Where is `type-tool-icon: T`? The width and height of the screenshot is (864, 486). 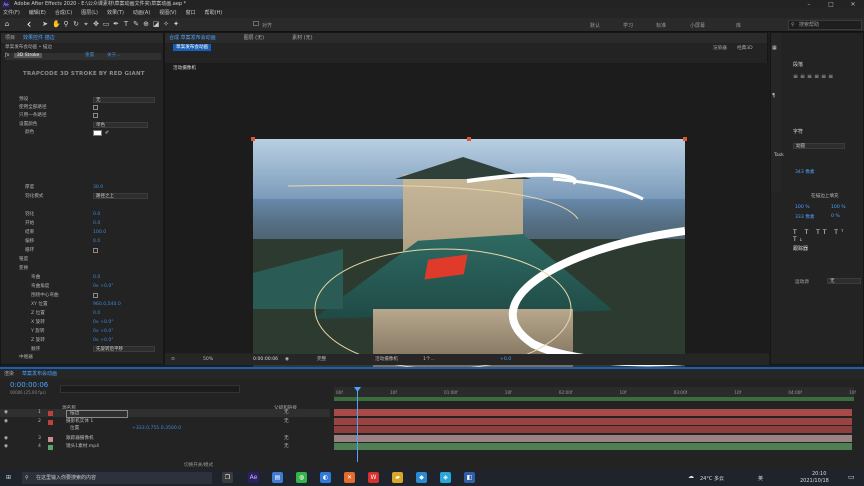
type-tool-icon: T is located at coordinates (126, 24).